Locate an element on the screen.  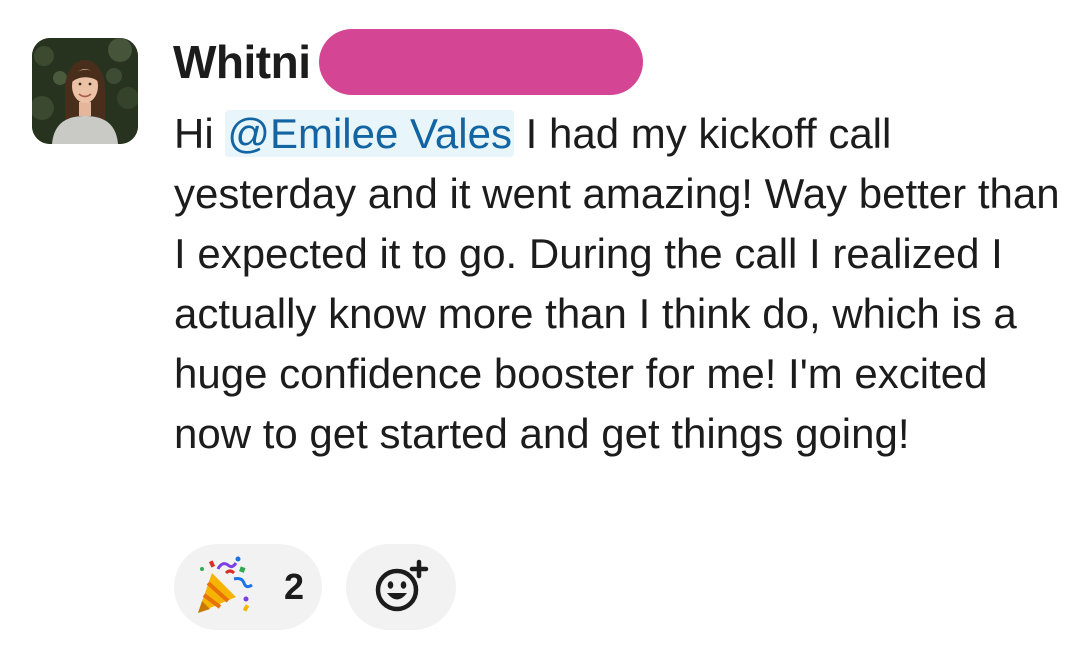
message-text-before: Hi is located at coordinates (200, 133).